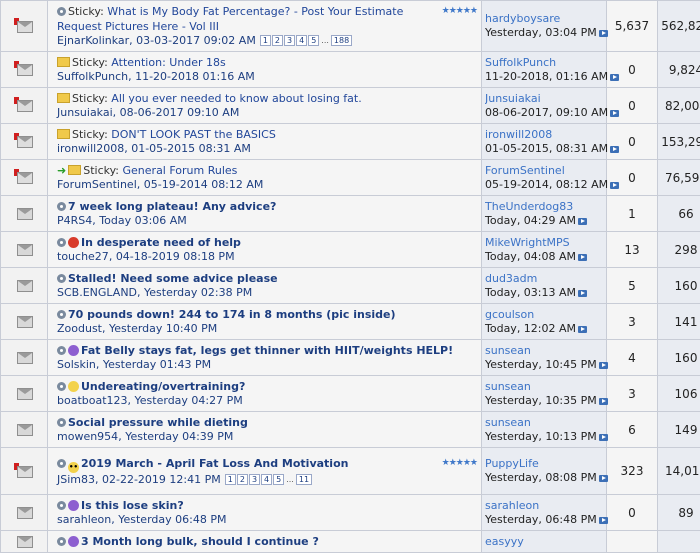 This screenshot has width=700, height=553. I want to click on last-poster-link: Junsuiakai, so click(544, 99).